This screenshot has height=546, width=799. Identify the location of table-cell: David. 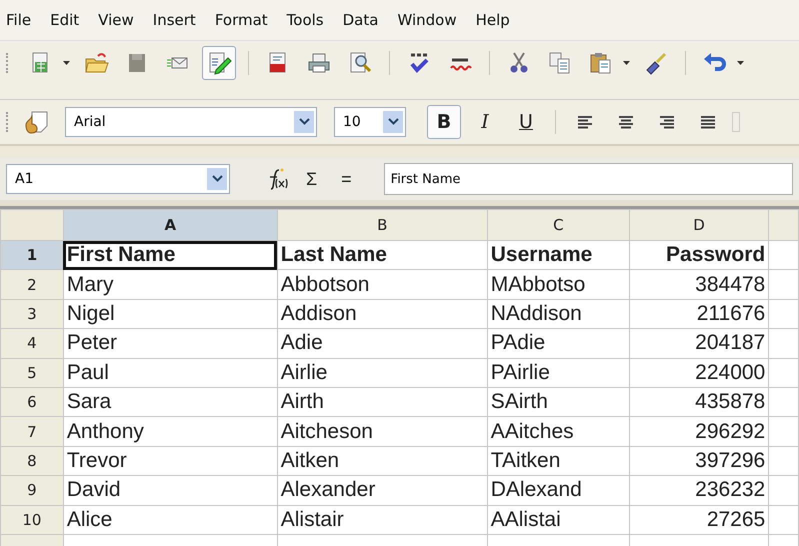
(93, 490).